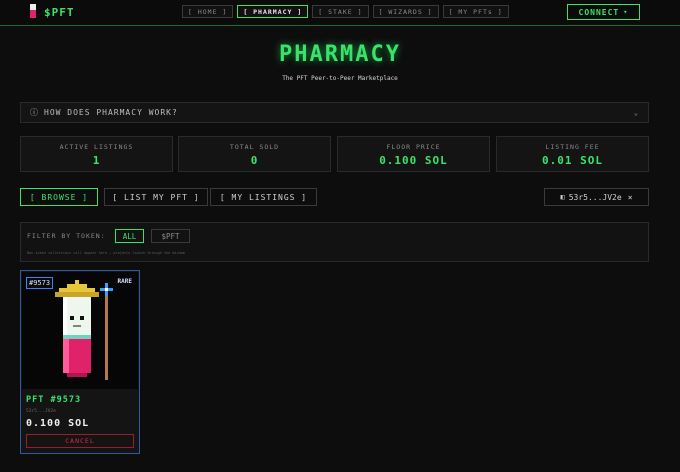  I want to click on stat-label: TOTAL SOLD, so click(254, 147).